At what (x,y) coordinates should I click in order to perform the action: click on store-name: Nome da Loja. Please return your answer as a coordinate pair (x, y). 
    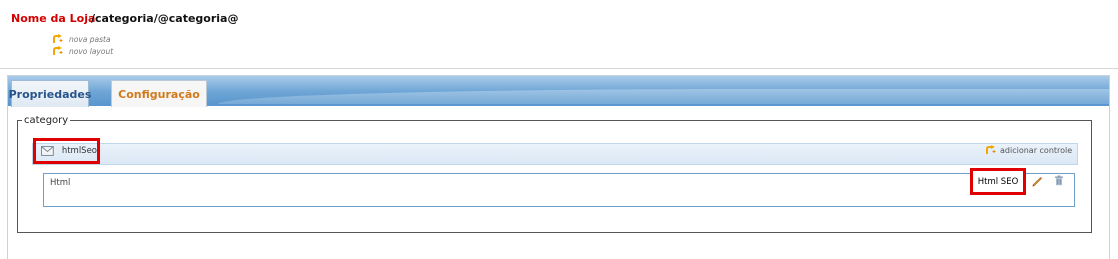
    Looking at the image, I should click on (53, 18).